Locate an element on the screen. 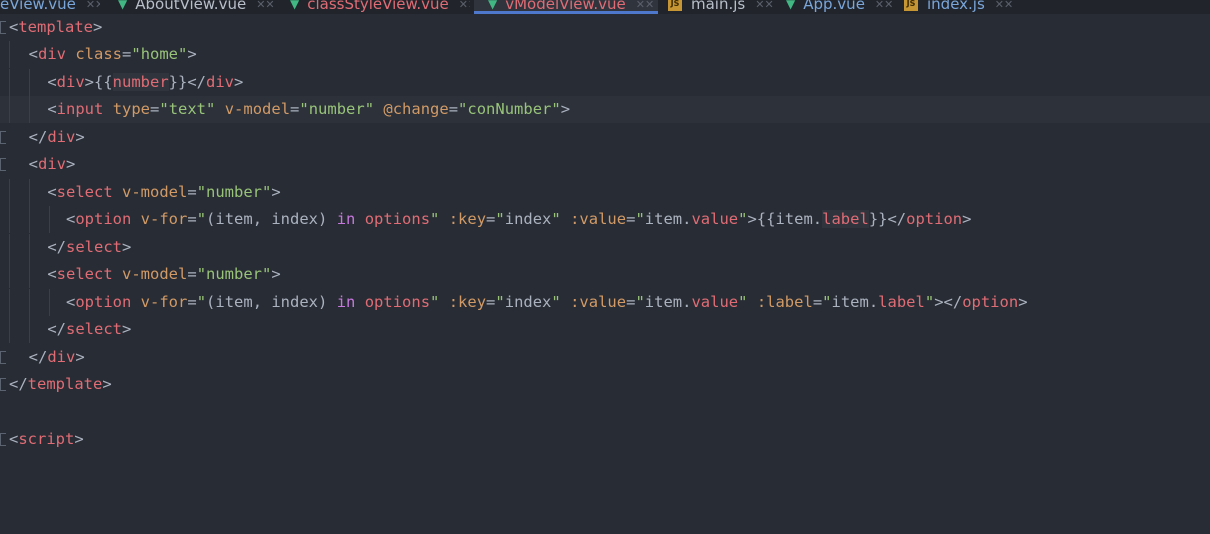 Image resolution: width=1210 pixels, height=534 pixels. code-line: <script> is located at coordinates (605, 439).